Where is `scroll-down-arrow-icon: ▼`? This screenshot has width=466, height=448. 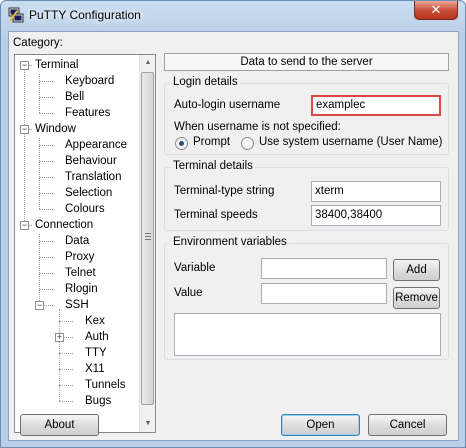
scroll-down-arrow-icon: ▼ is located at coordinates (147, 424).